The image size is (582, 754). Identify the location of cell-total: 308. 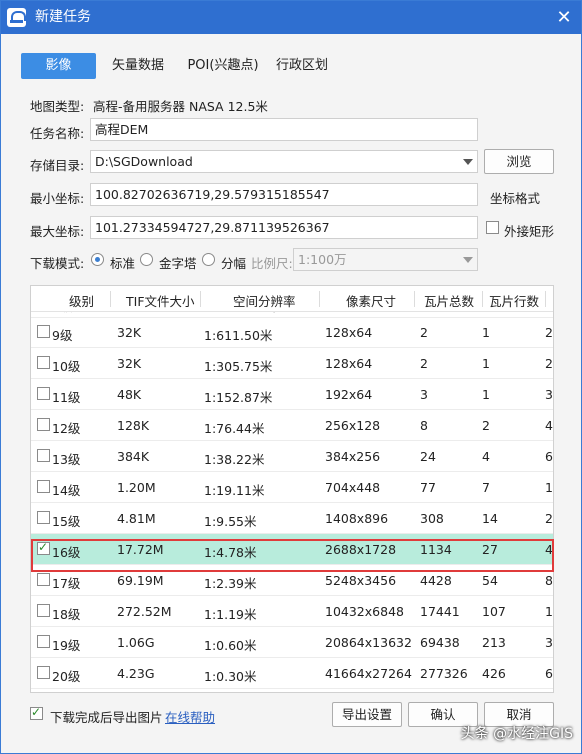
(432, 518).